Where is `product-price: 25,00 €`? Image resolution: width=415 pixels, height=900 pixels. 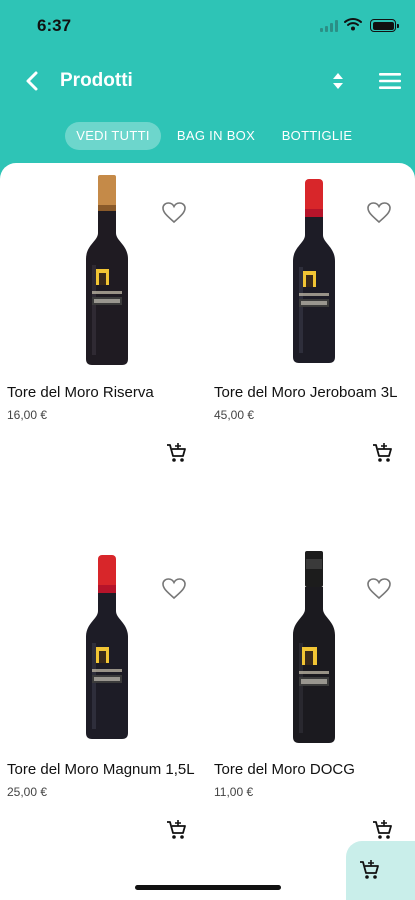 product-price: 25,00 € is located at coordinates (27, 792).